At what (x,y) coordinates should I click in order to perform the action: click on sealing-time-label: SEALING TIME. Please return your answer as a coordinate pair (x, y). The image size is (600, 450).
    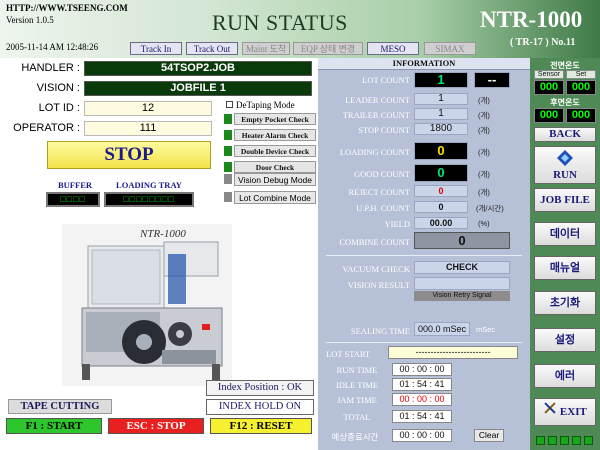
    Looking at the image, I should click on (380, 331).